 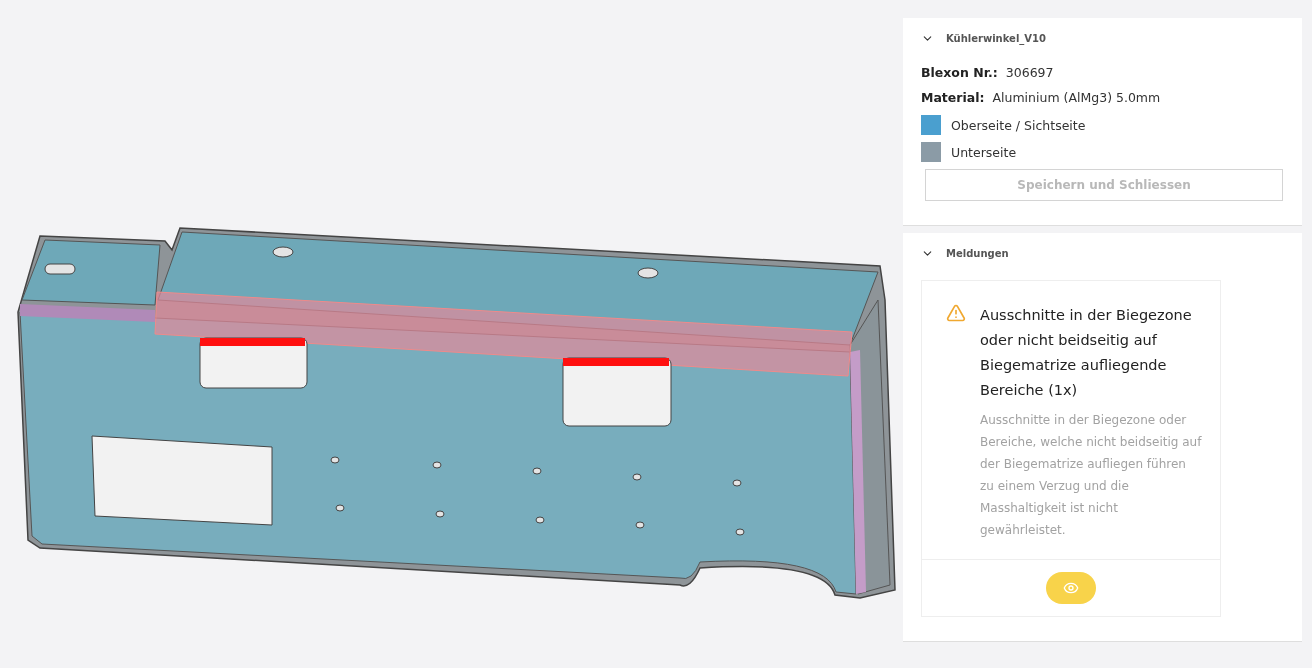 What do you see at coordinates (984, 152) in the screenshot?
I see `legend-label: Unterseite` at bounding box center [984, 152].